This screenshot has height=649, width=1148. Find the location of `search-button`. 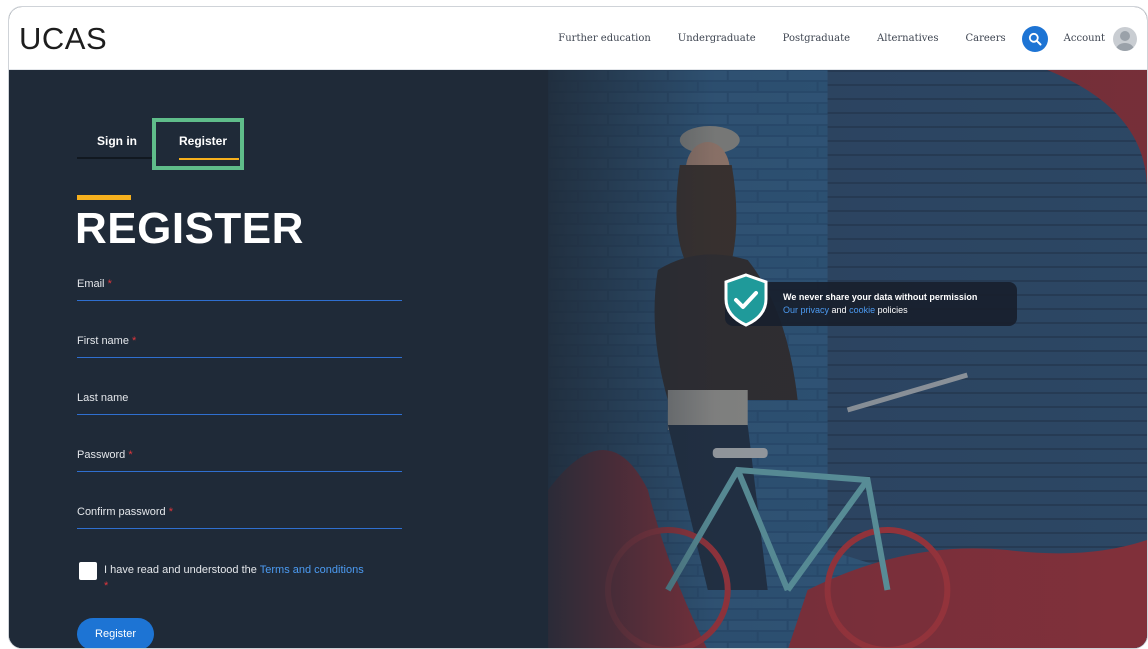

search-button is located at coordinates (1034, 38).